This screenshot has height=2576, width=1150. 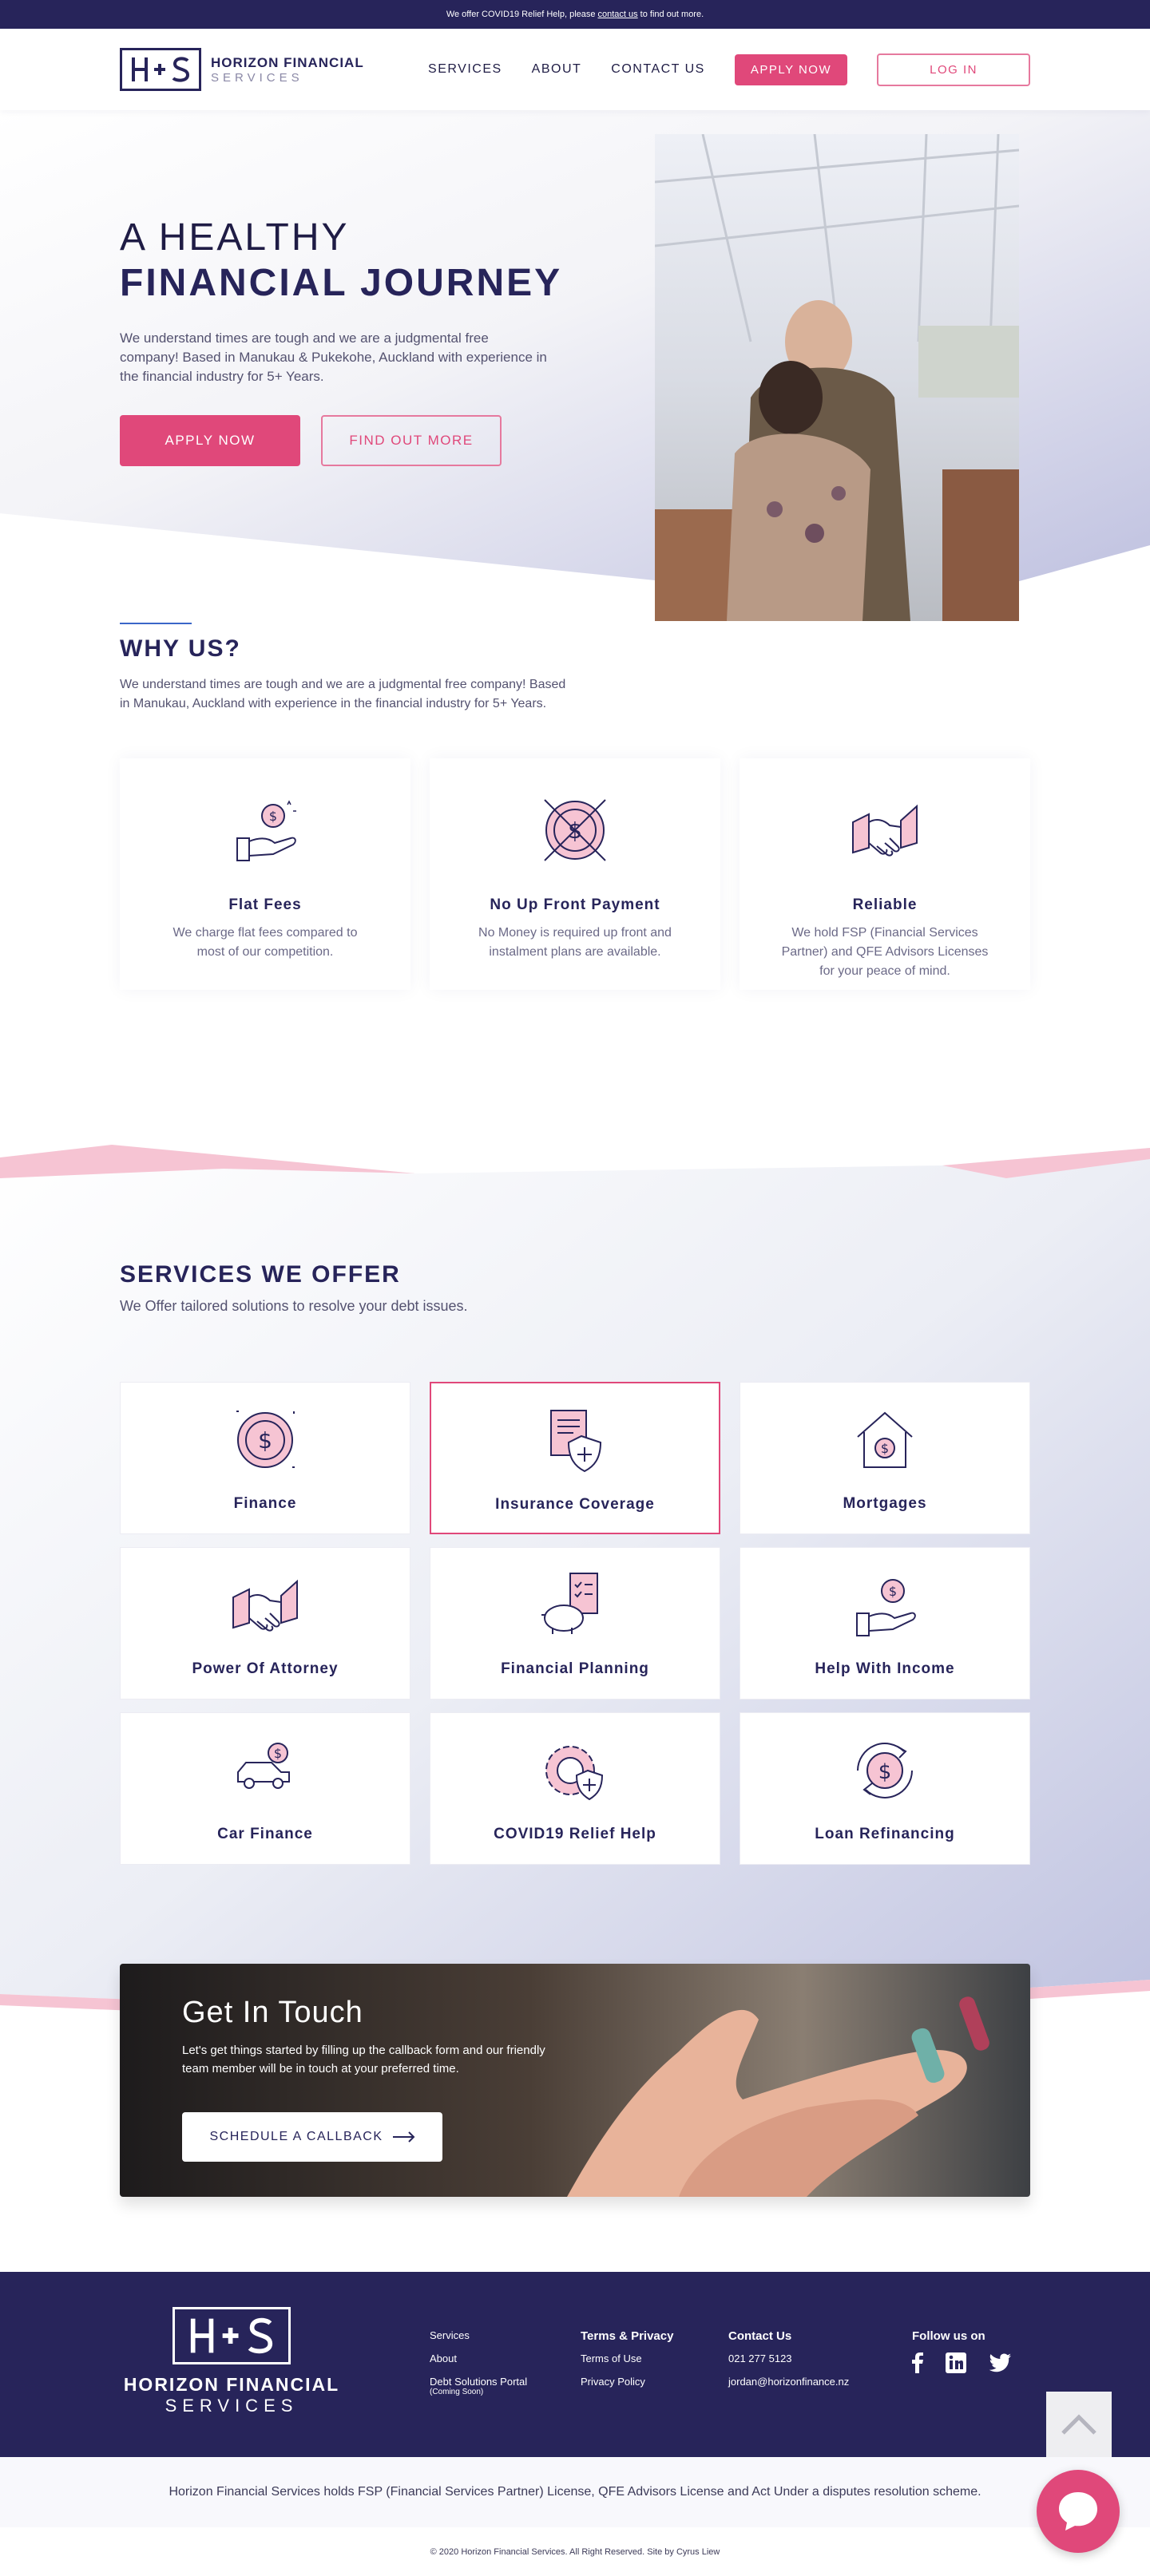 I want to click on linkedin-icon, so click(x=956, y=2363).